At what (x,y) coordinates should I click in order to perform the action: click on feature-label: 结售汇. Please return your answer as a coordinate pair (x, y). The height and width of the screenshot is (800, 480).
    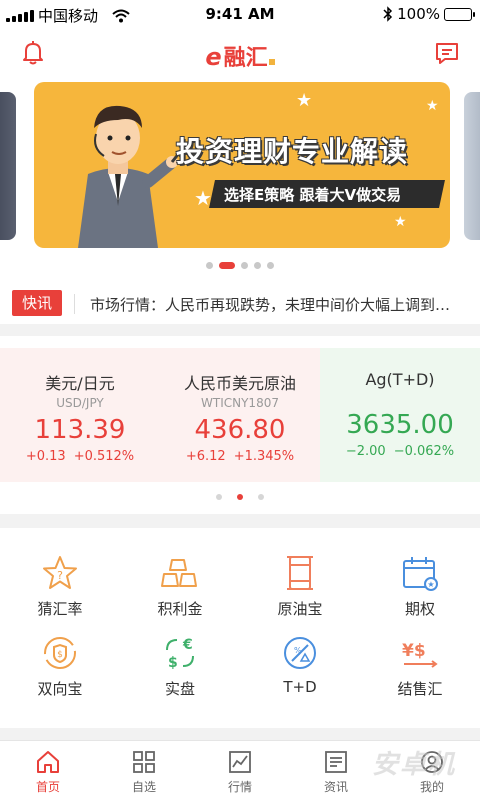
    Looking at the image, I should click on (420, 689).